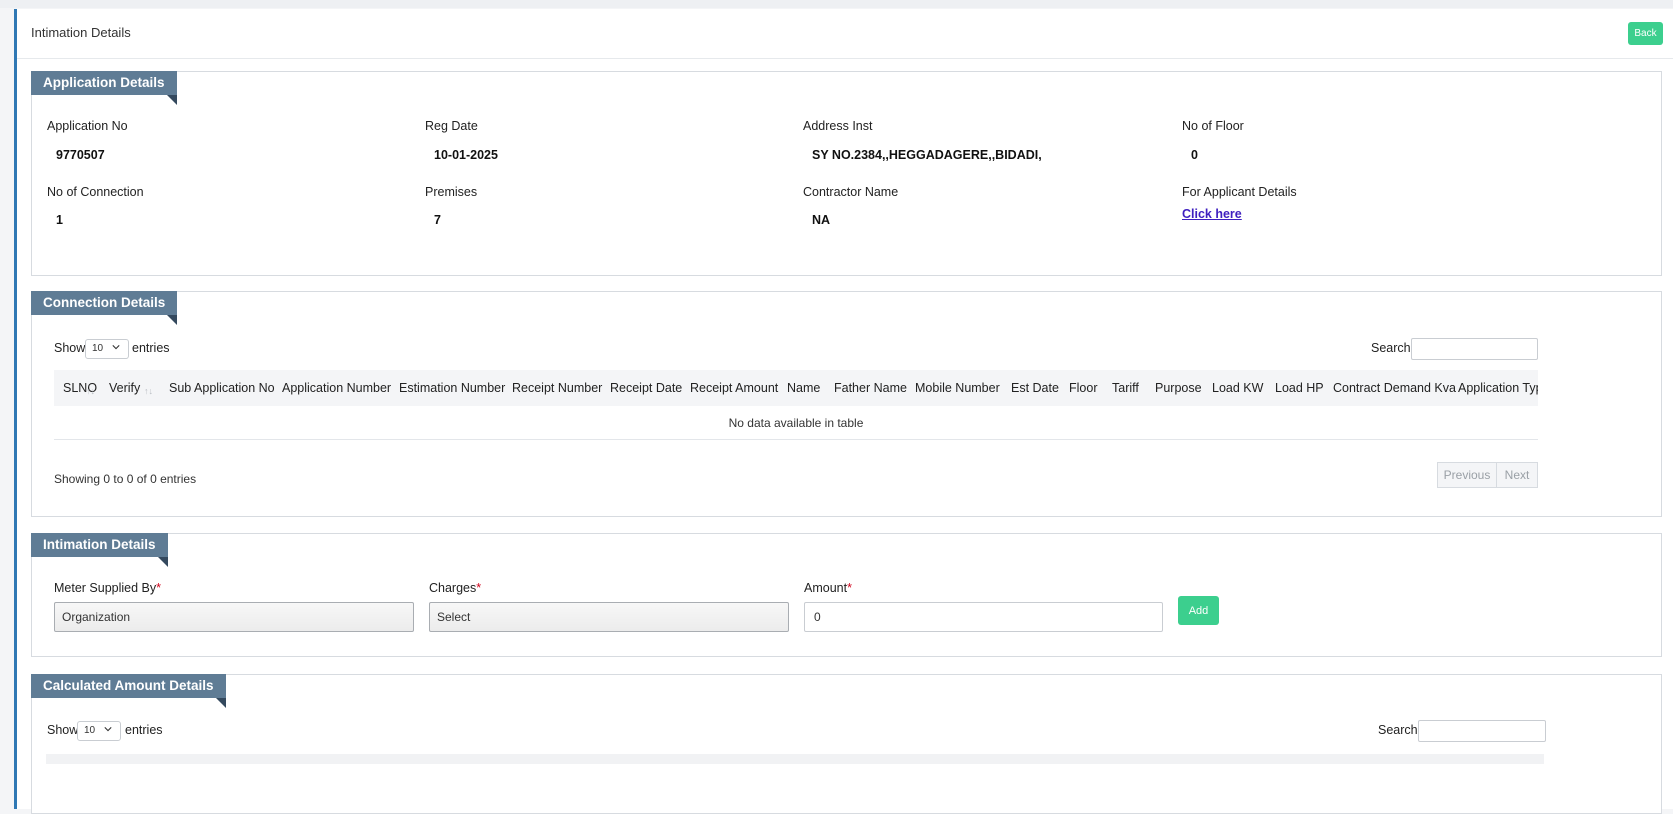 The image size is (1673, 814). What do you see at coordinates (1498, 388) in the screenshot?
I see `column-header: Application Type` at bounding box center [1498, 388].